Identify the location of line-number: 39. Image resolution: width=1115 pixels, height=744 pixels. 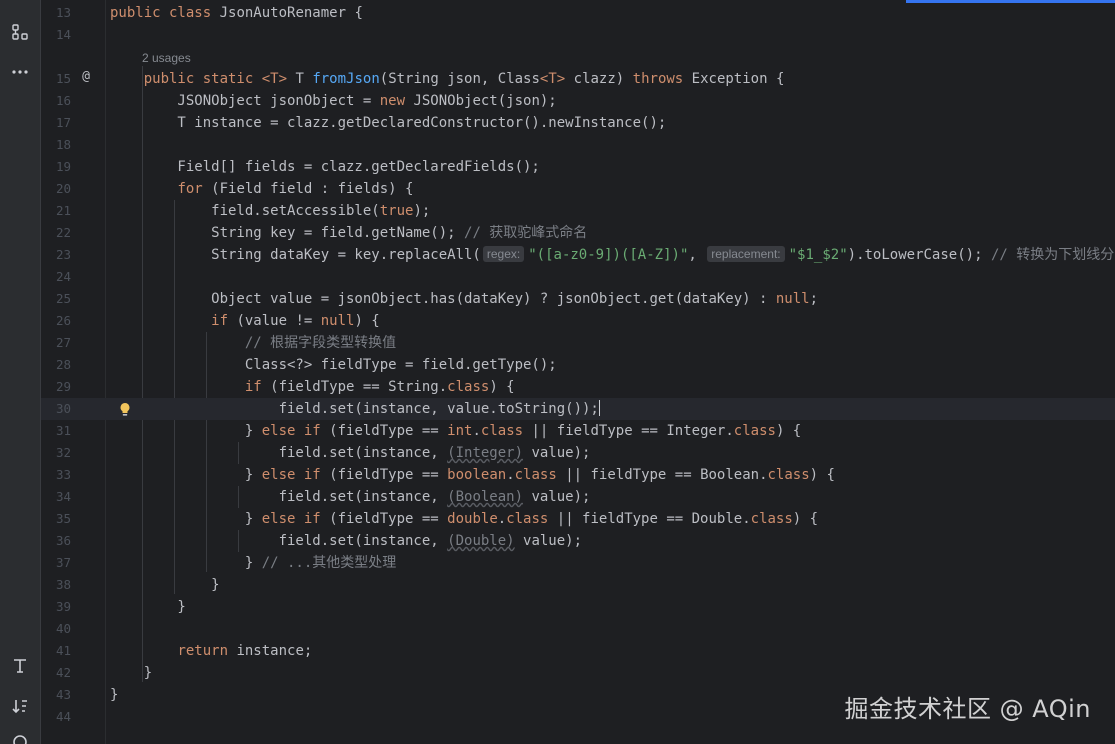
(56, 607).